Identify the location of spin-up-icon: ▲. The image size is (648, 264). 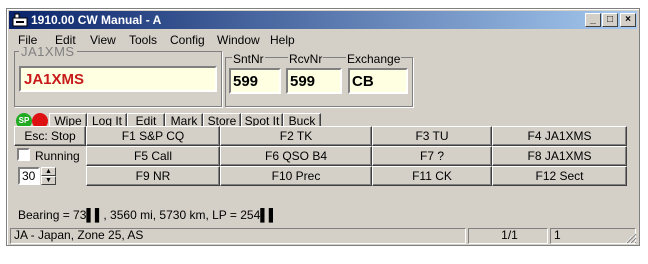
(48, 171).